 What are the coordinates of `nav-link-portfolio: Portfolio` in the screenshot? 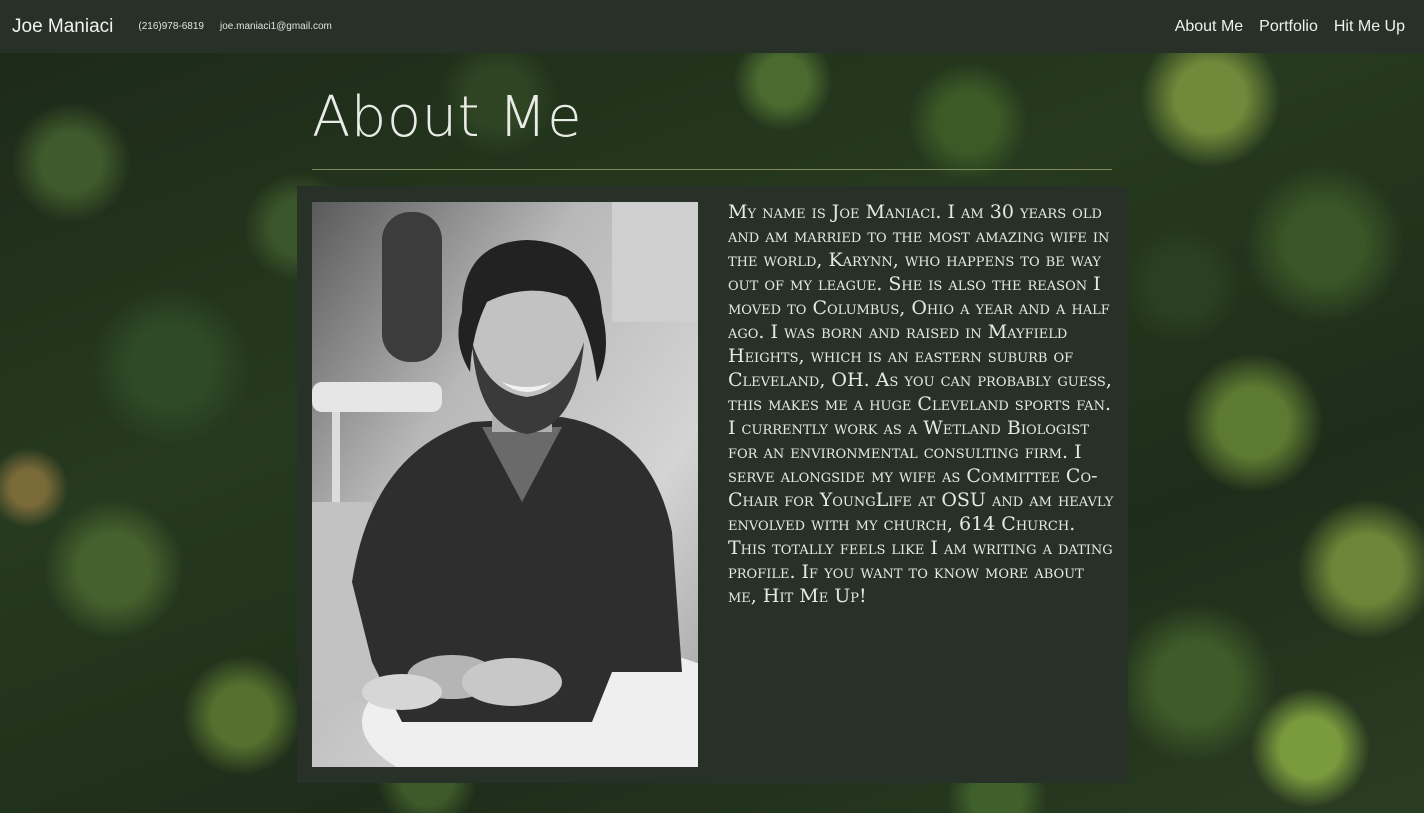 It's located at (1288, 27).